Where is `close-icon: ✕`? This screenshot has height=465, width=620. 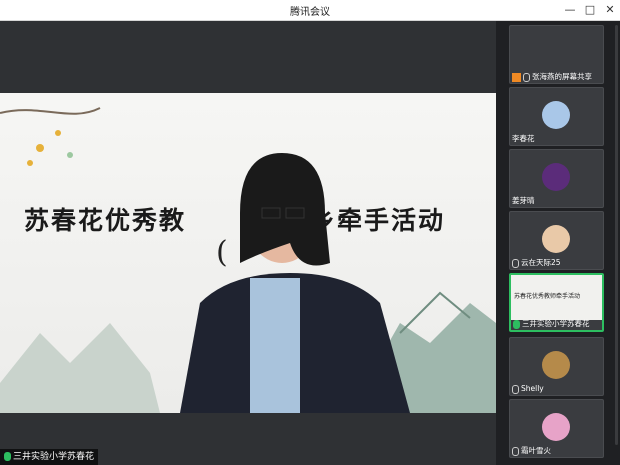
close-icon: ✕ is located at coordinates (610, 10).